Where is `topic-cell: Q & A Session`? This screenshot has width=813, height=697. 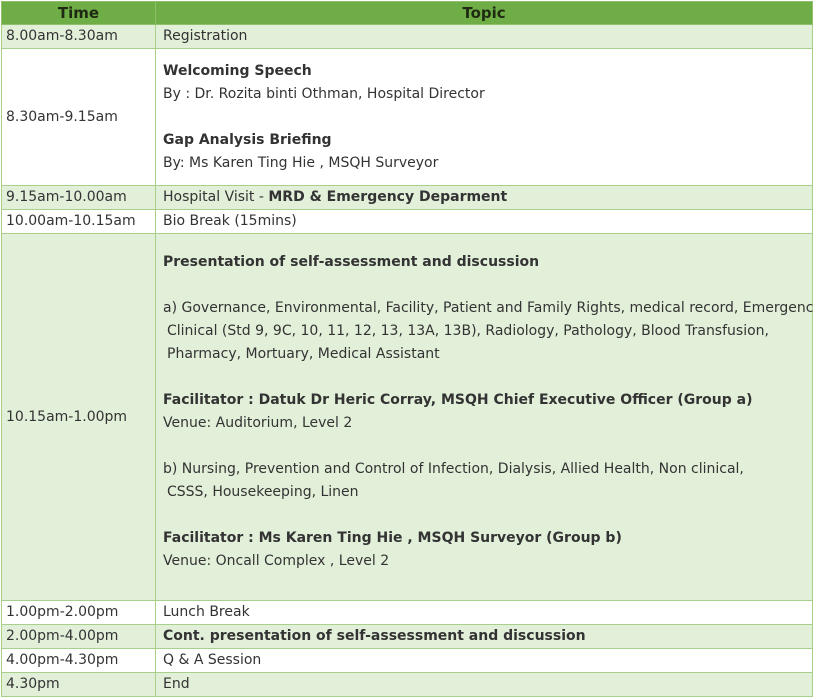 topic-cell: Q & A Session is located at coordinates (484, 660).